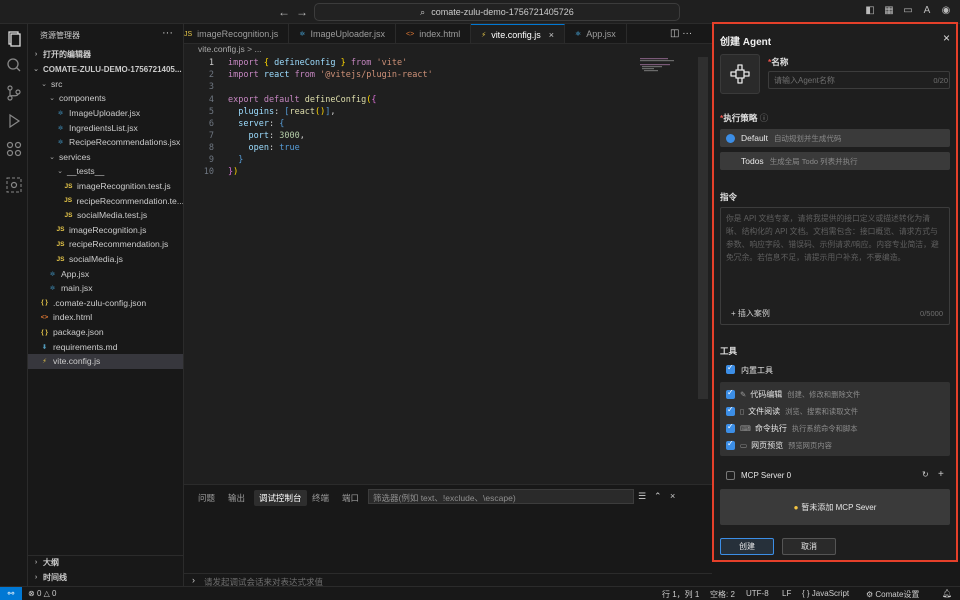 This screenshot has width=960, height=600. I want to click on tab-ports: 端口, so click(350, 498).